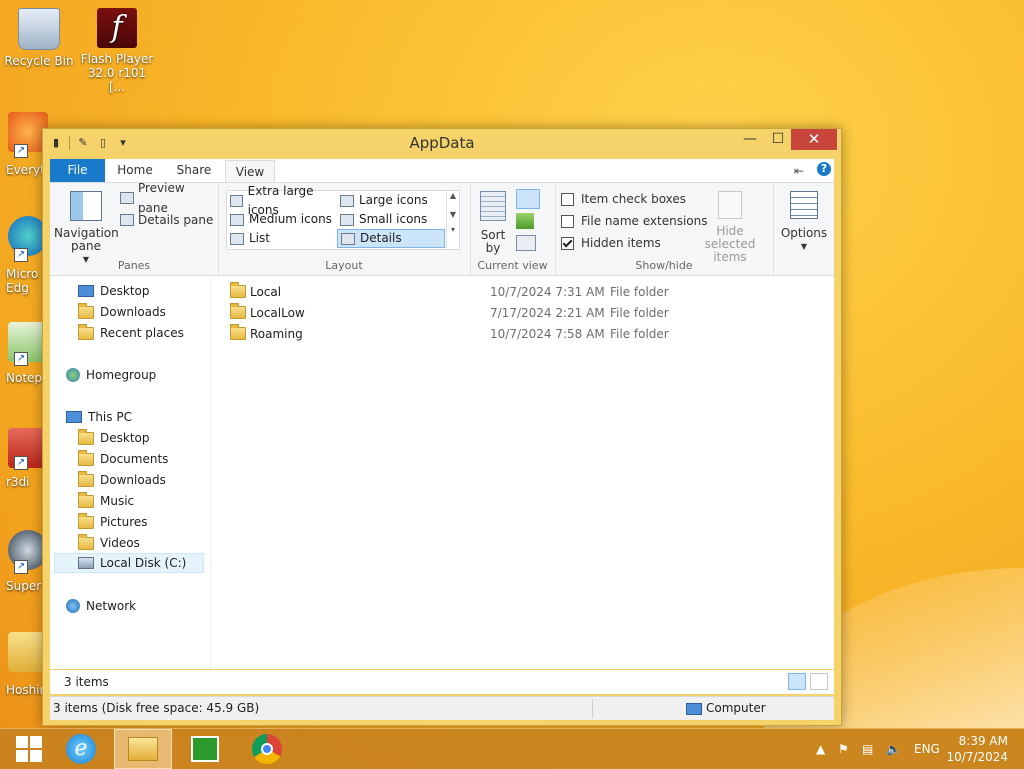  What do you see at coordinates (86, 563) in the screenshot?
I see `local-disk-icon` at bounding box center [86, 563].